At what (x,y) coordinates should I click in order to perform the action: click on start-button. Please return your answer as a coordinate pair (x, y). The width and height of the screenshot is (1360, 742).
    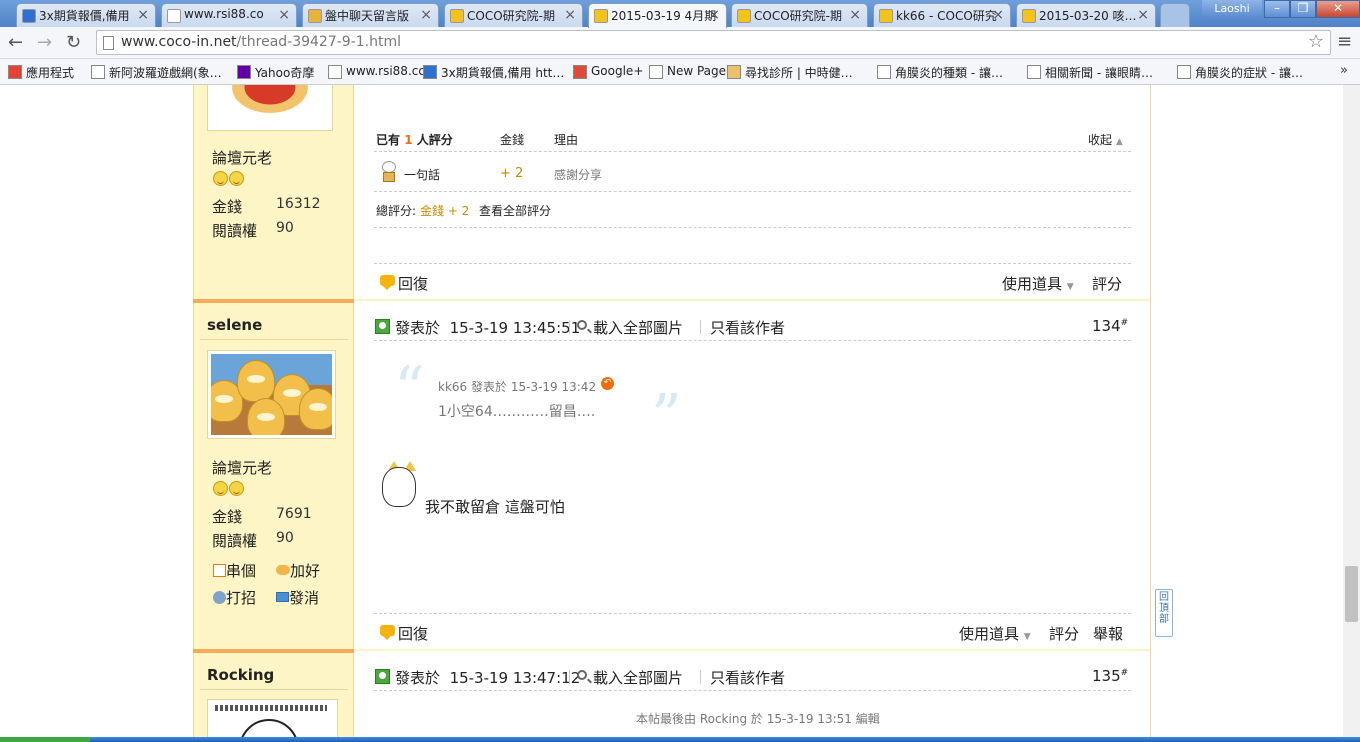
    Looking at the image, I should click on (45, 739).